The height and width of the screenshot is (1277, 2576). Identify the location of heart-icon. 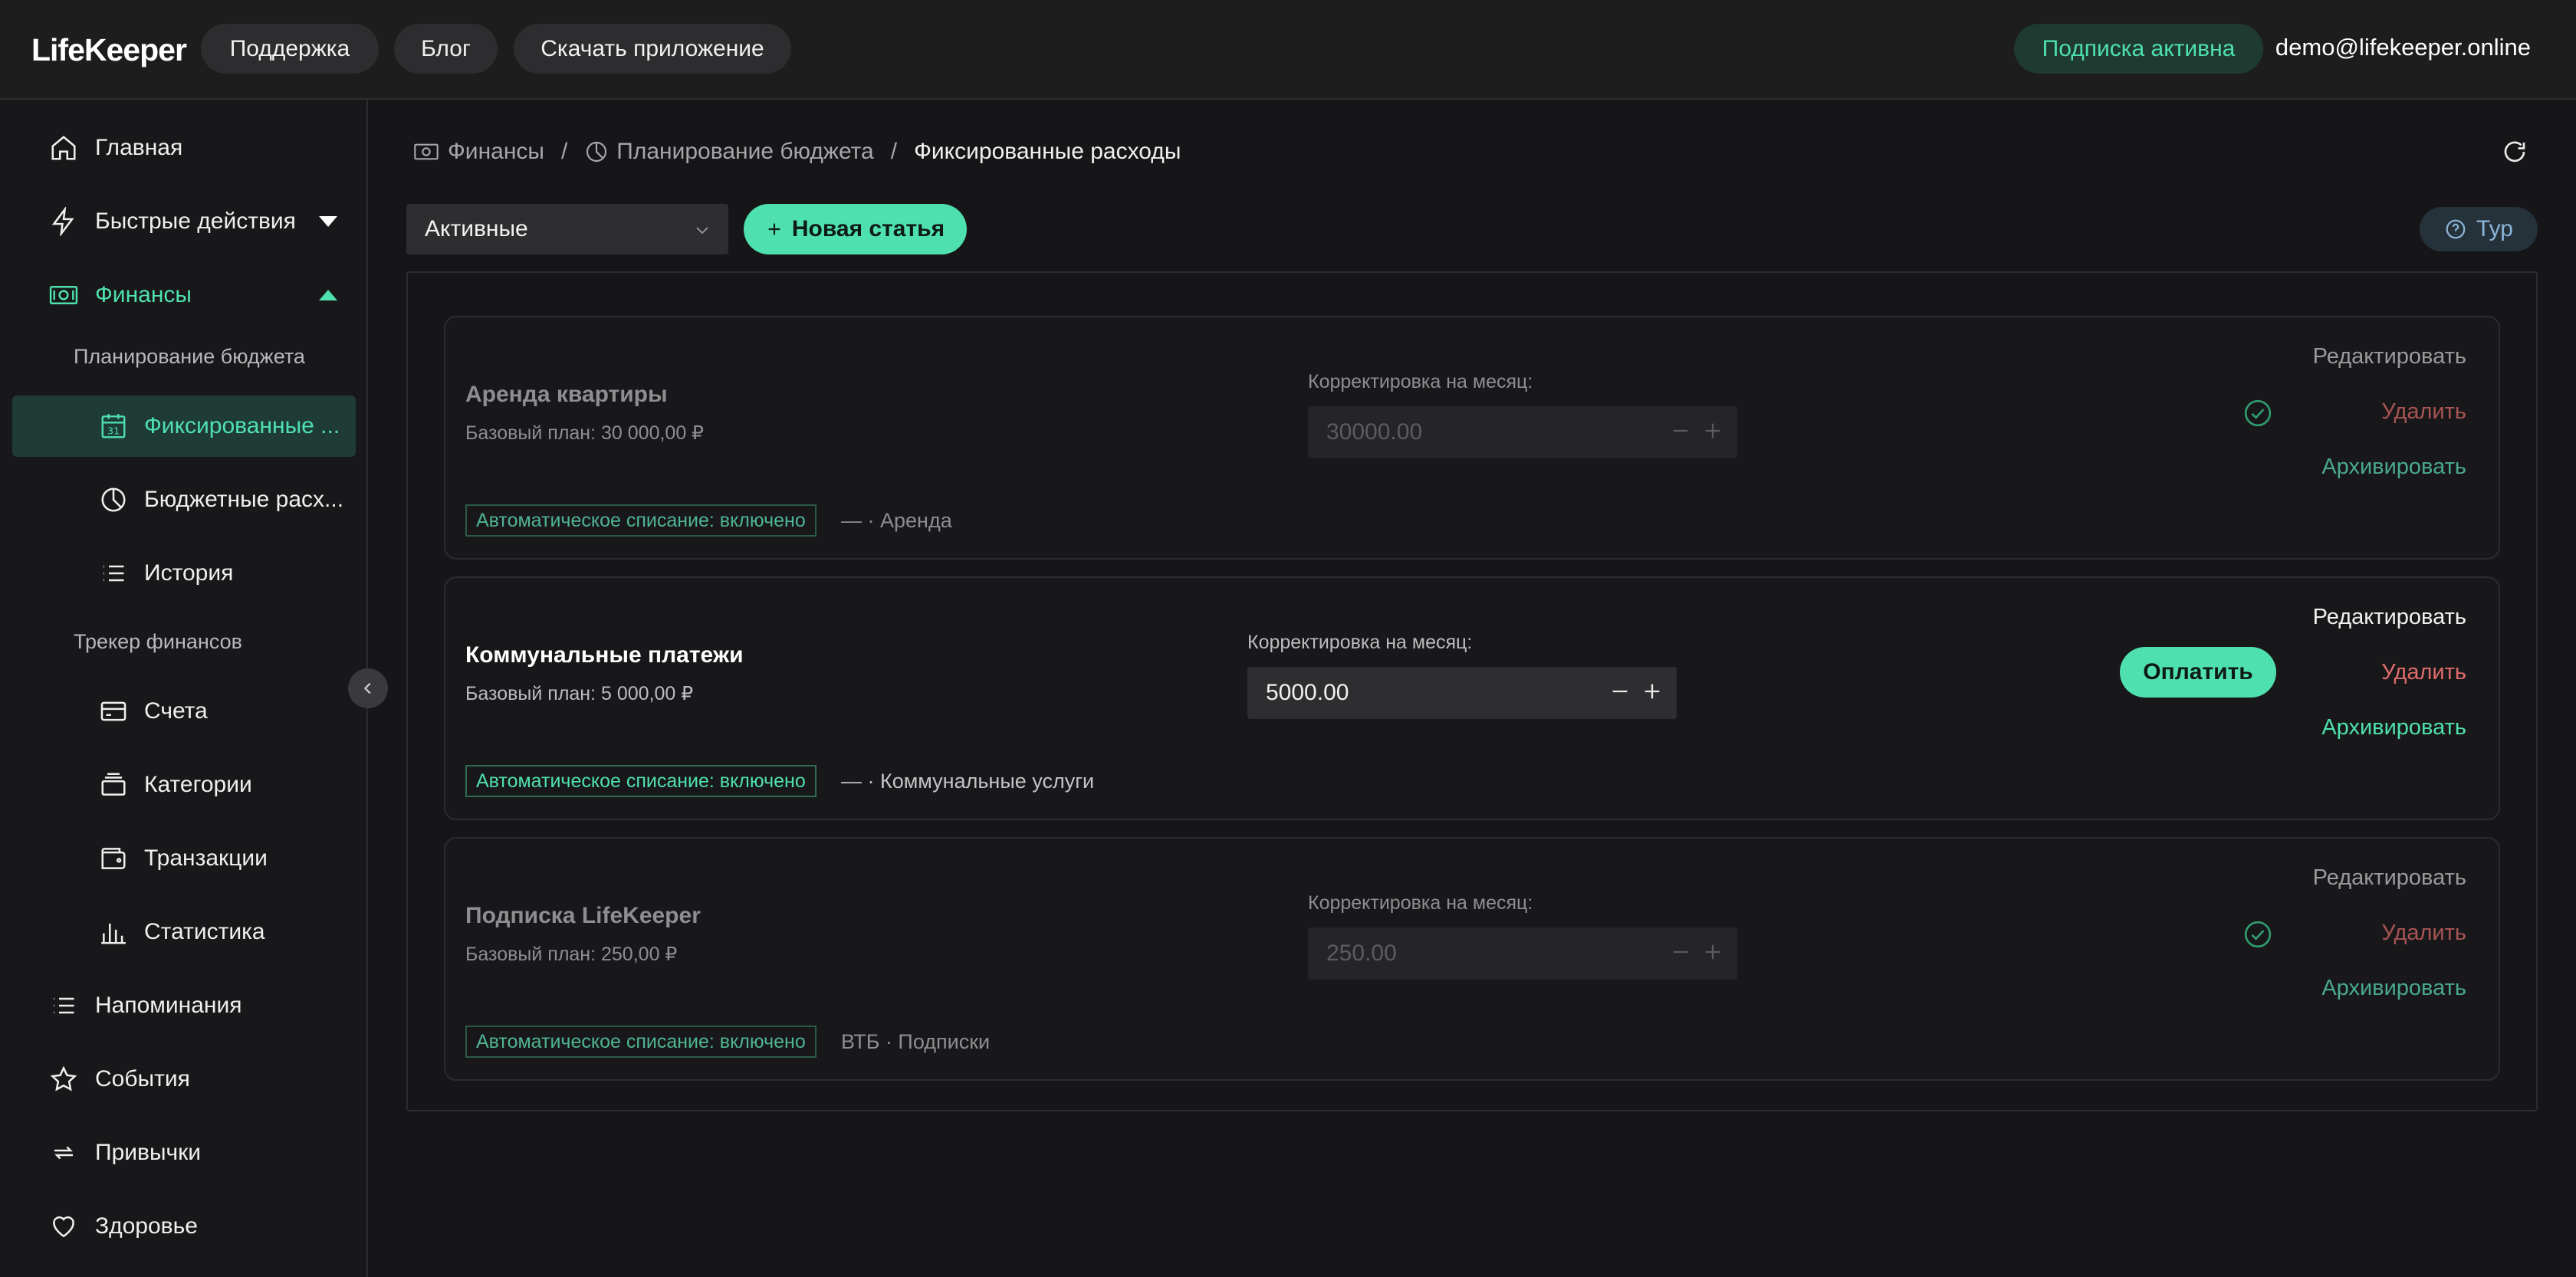
(63, 1226).